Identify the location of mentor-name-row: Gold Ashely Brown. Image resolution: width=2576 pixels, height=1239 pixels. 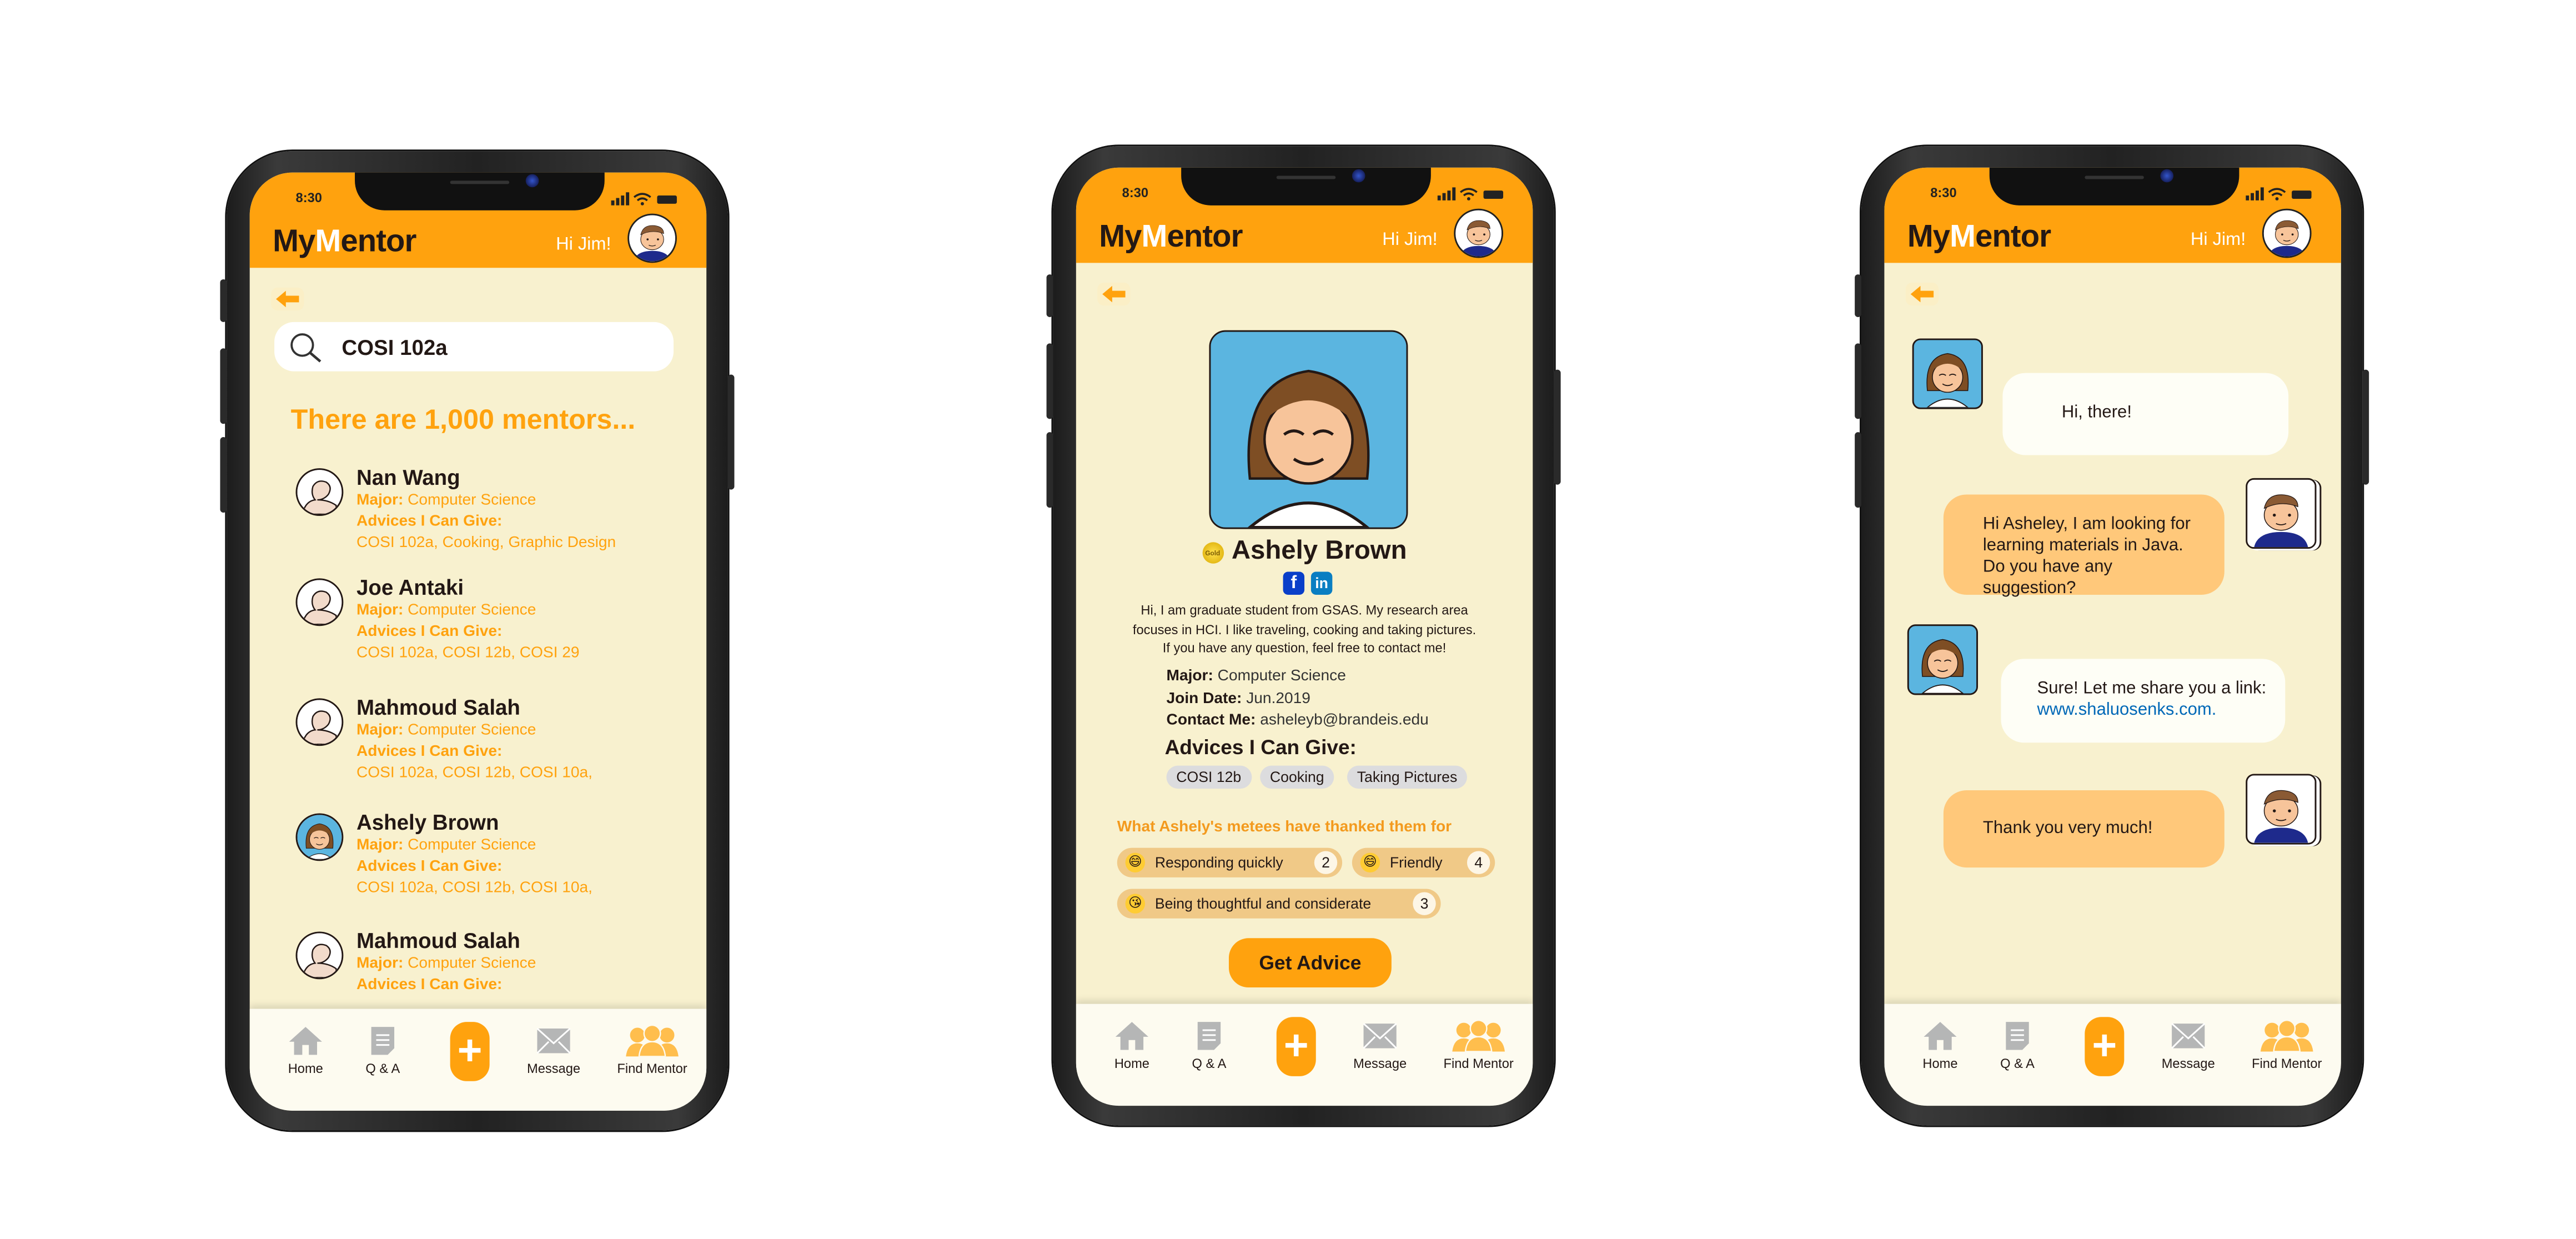
(1304, 551).